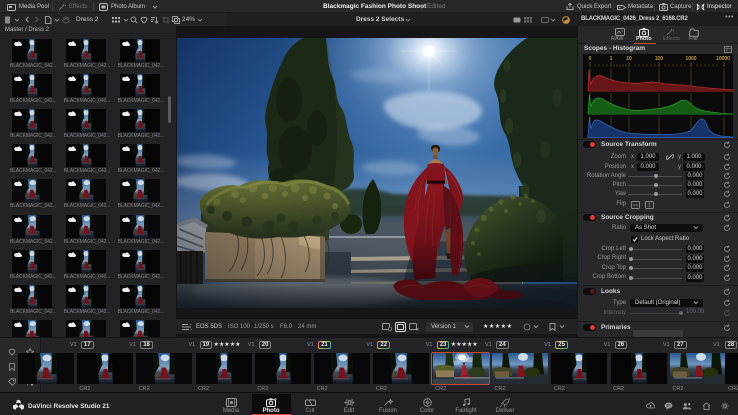 The width and height of the screenshot is (738, 415). I want to click on svg-text: 10000, so click(723, 59).